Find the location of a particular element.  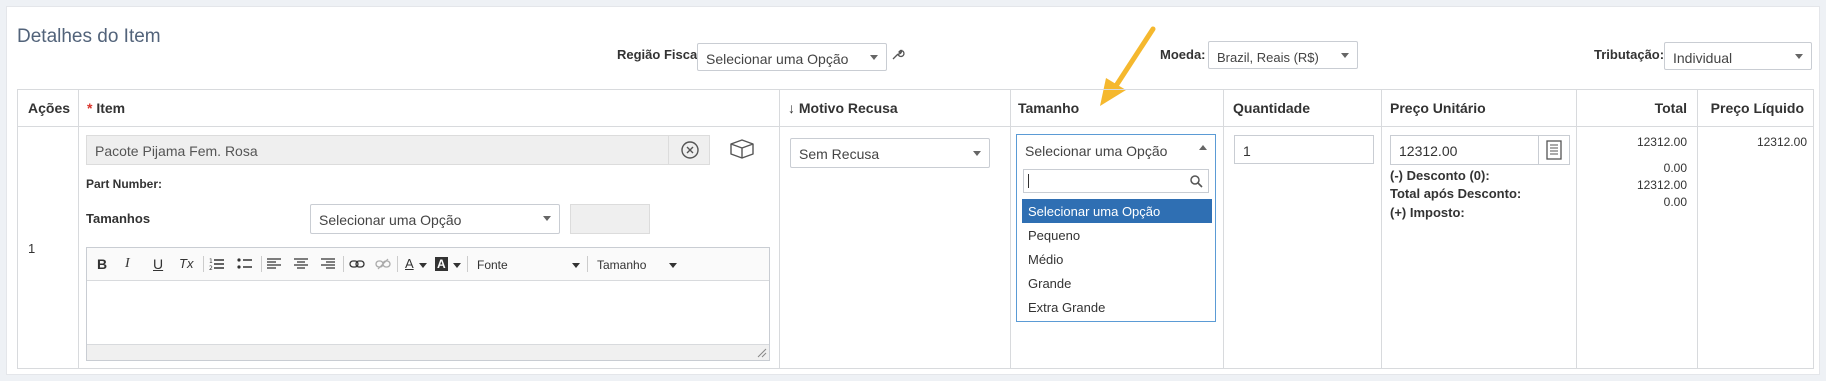

imposto-label: (+) Imposto: is located at coordinates (1427, 212).